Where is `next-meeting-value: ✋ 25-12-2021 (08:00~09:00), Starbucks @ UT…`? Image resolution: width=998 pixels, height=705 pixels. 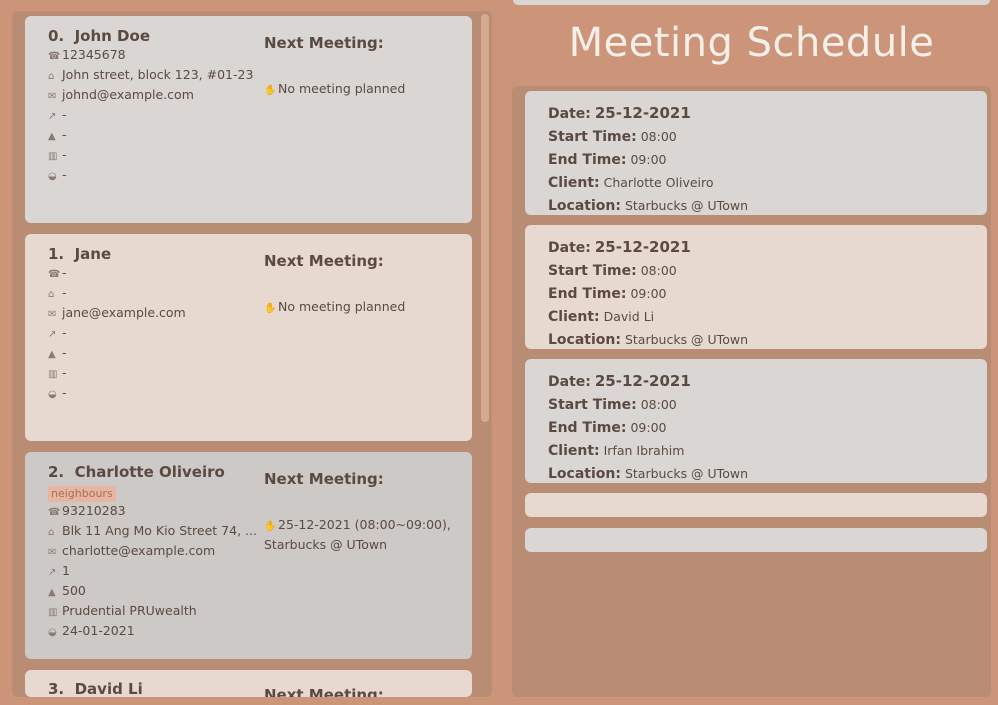
next-meeting-value: ✋ 25-12-2021 (08:00~09:00), Starbucks @ UT… is located at coordinates (357, 534).